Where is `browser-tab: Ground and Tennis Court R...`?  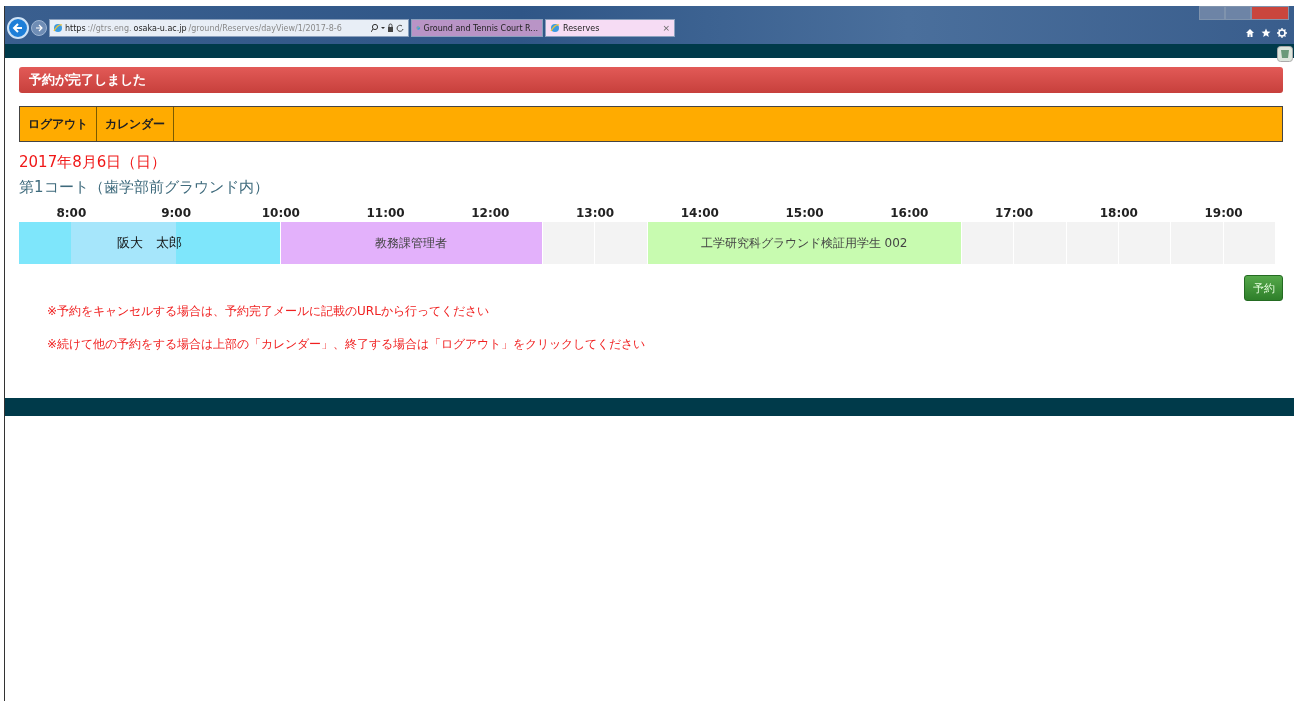
browser-tab: Ground and Tennis Court R... is located at coordinates (477, 28).